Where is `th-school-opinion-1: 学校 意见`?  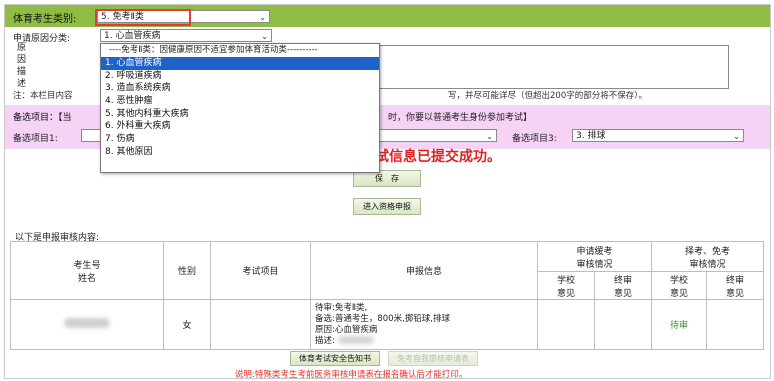
th-school-opinion-1: 学校 意见 is located at coordinates (566, 285).